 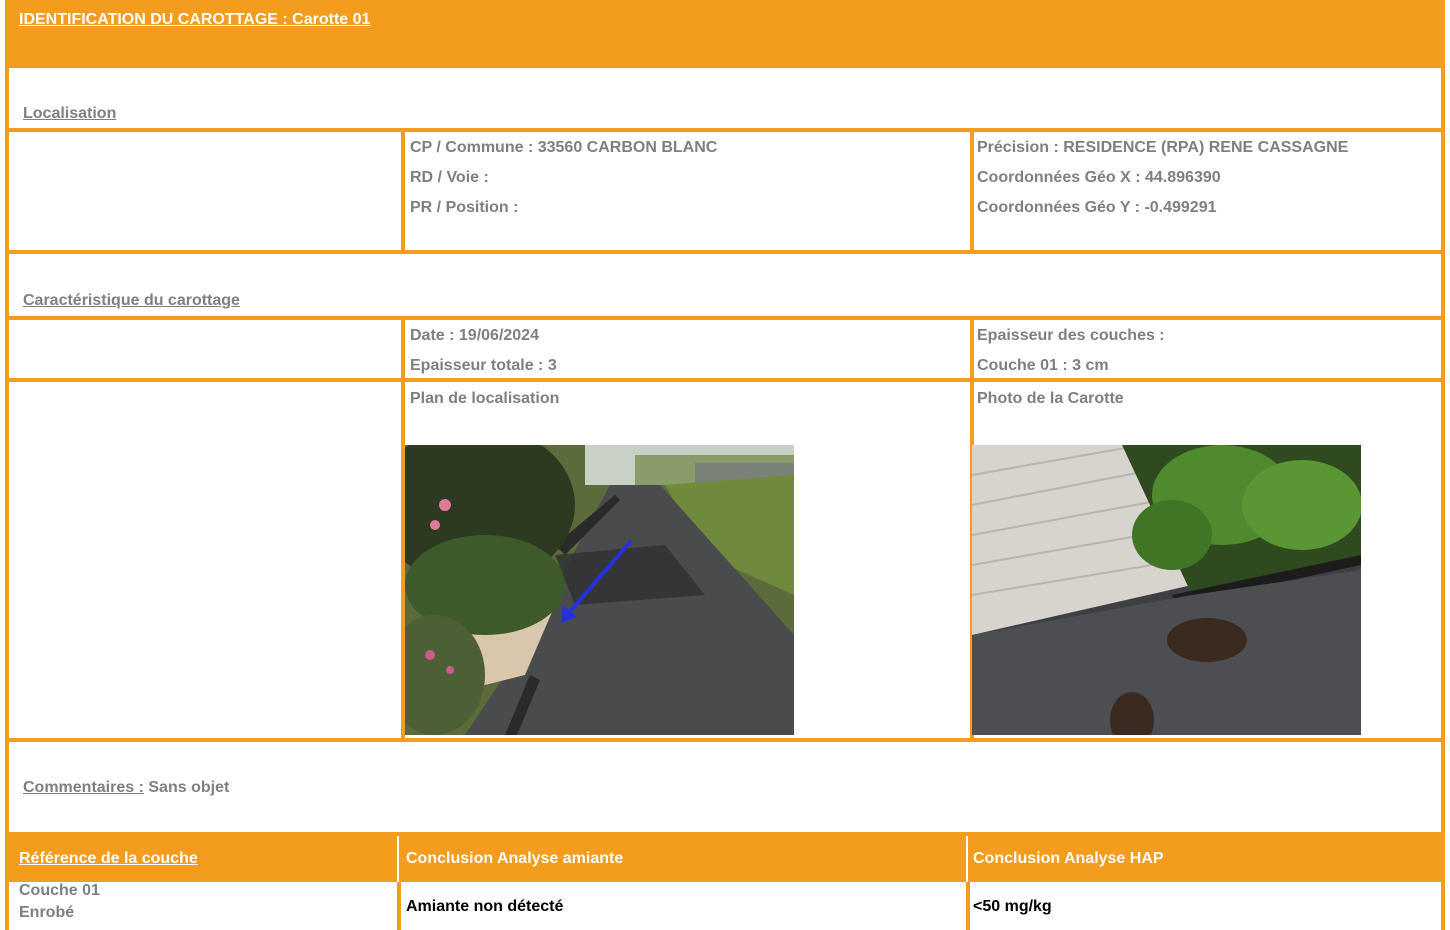 I want to click on rd-voie: RD / Voie :, so click(x=449, y=177).